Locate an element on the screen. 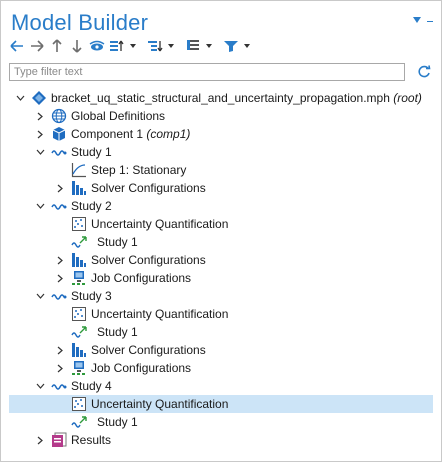  step-1-label: Step 1: Stationary is located at coordinates (139, 170).